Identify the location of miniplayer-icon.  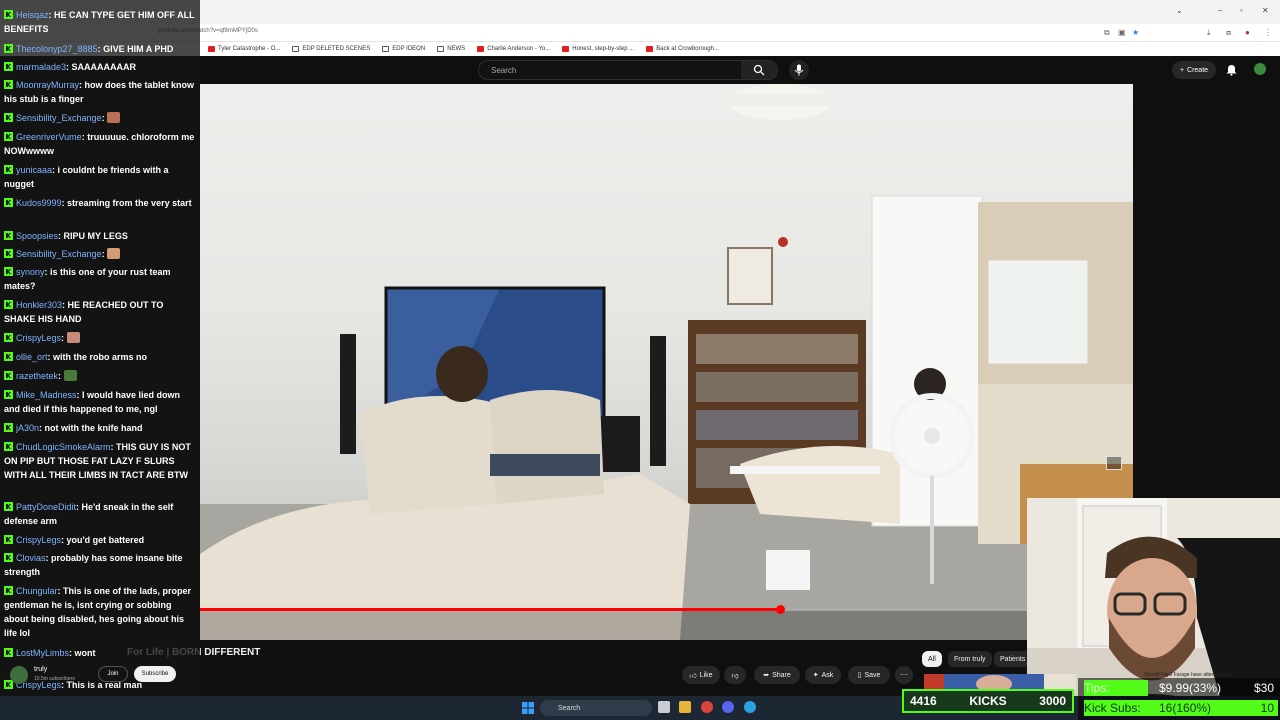
(1114, 463).